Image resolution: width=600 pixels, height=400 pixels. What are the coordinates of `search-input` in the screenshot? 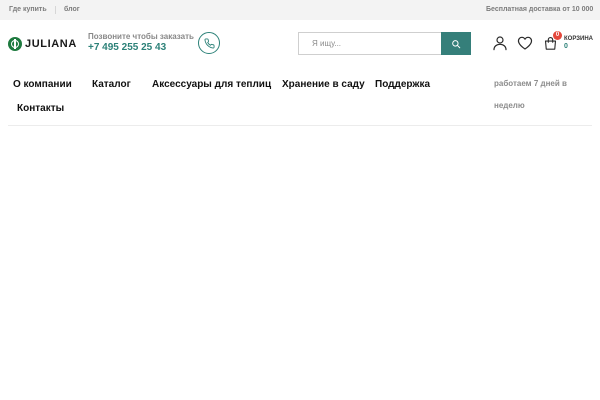 It's located at (369, 43).